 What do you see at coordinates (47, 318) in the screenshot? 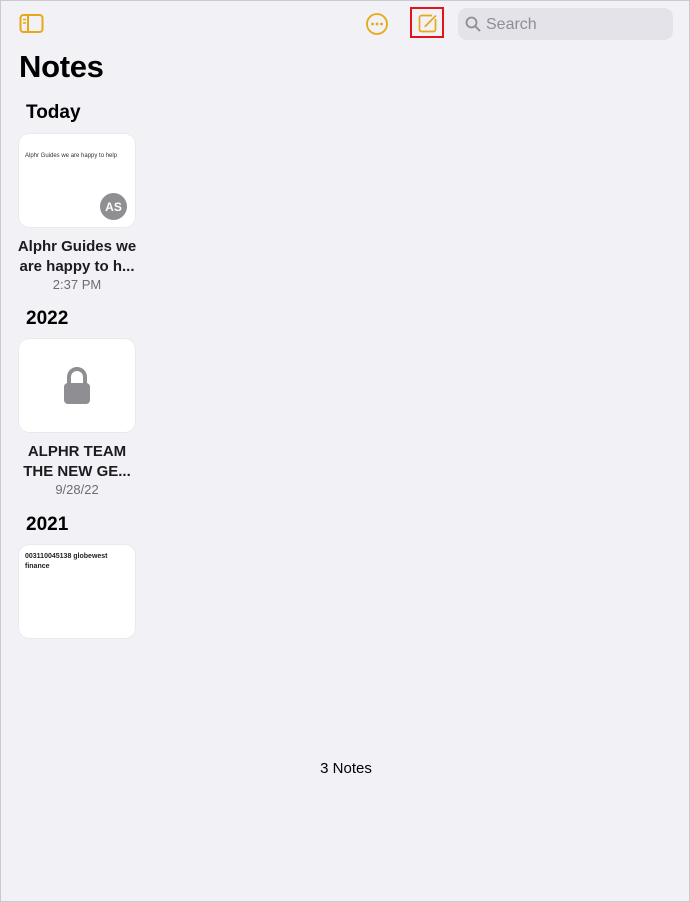
I see `section-header-2022: 2022` at bounding box center [47, 318].